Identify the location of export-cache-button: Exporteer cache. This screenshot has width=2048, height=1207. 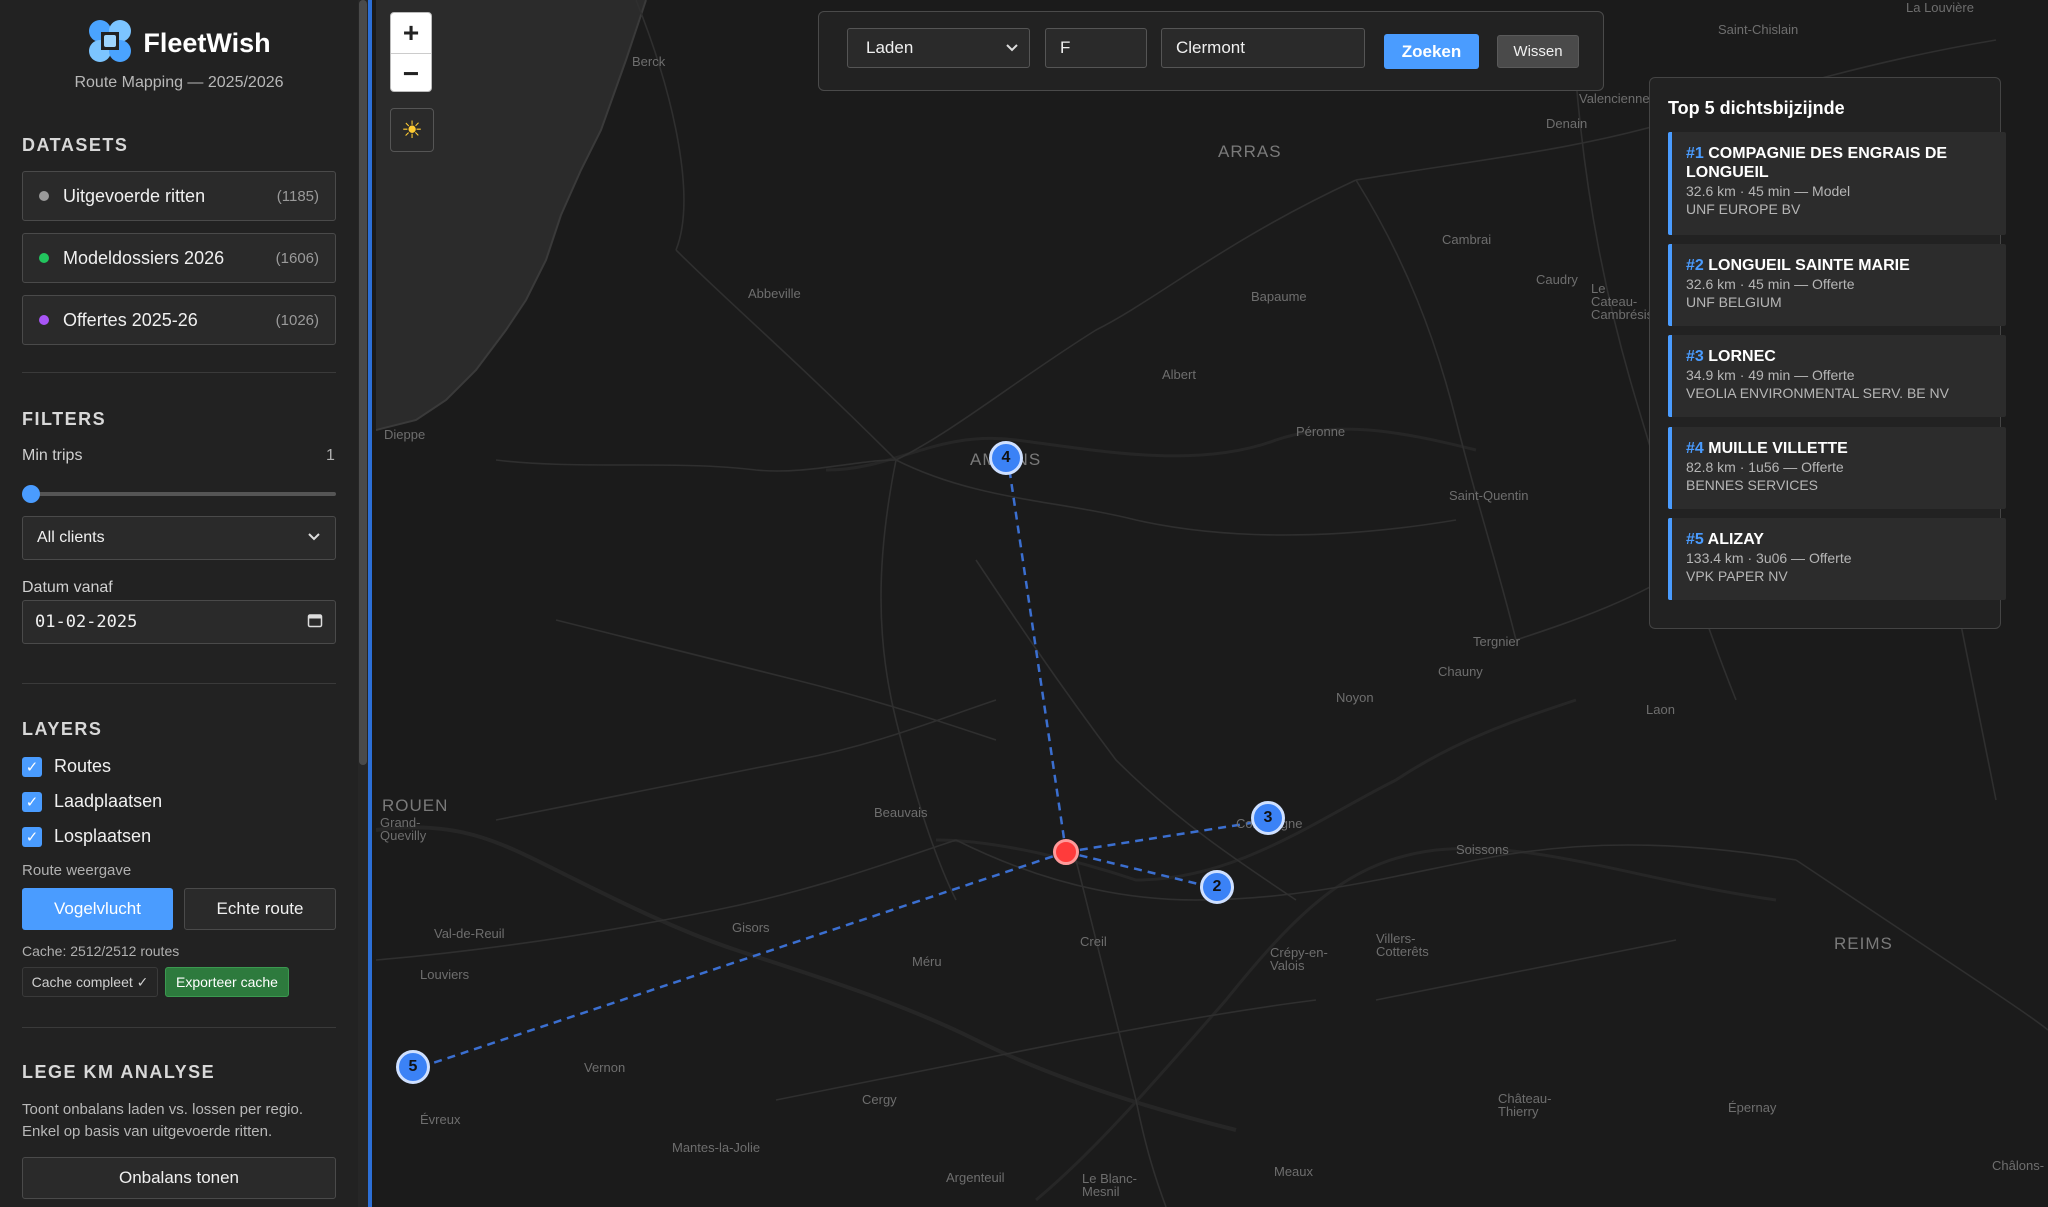
(227, 982).